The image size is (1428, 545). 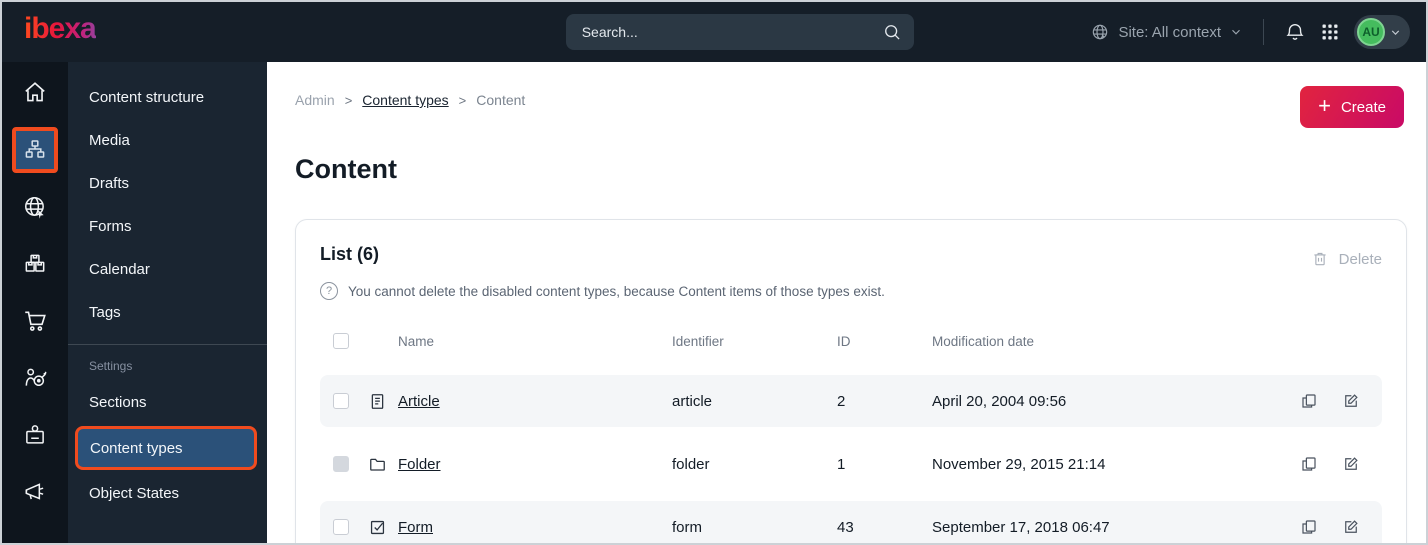 I want to click on icon-rail, so click(x=35, y=302).